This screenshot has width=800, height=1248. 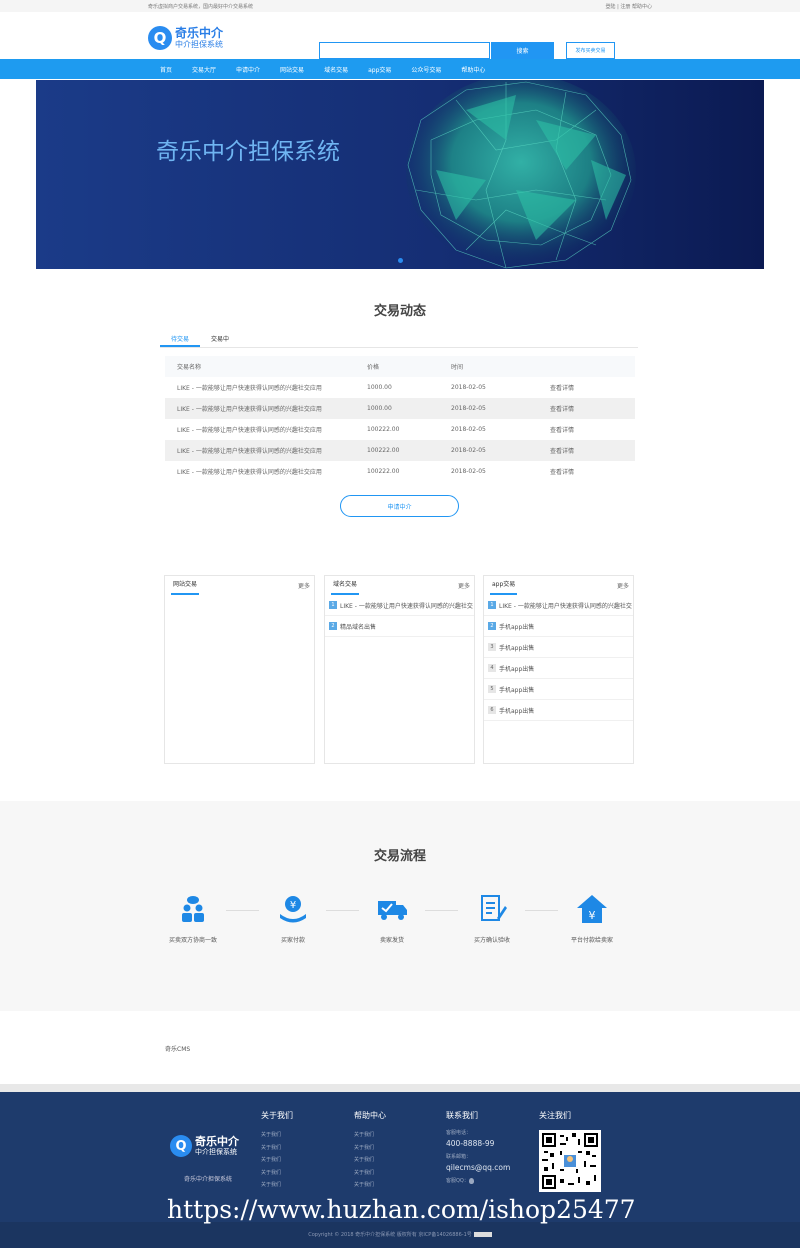 I want to click on list-item: 3 手机app出售, so click(x=558, y=647).